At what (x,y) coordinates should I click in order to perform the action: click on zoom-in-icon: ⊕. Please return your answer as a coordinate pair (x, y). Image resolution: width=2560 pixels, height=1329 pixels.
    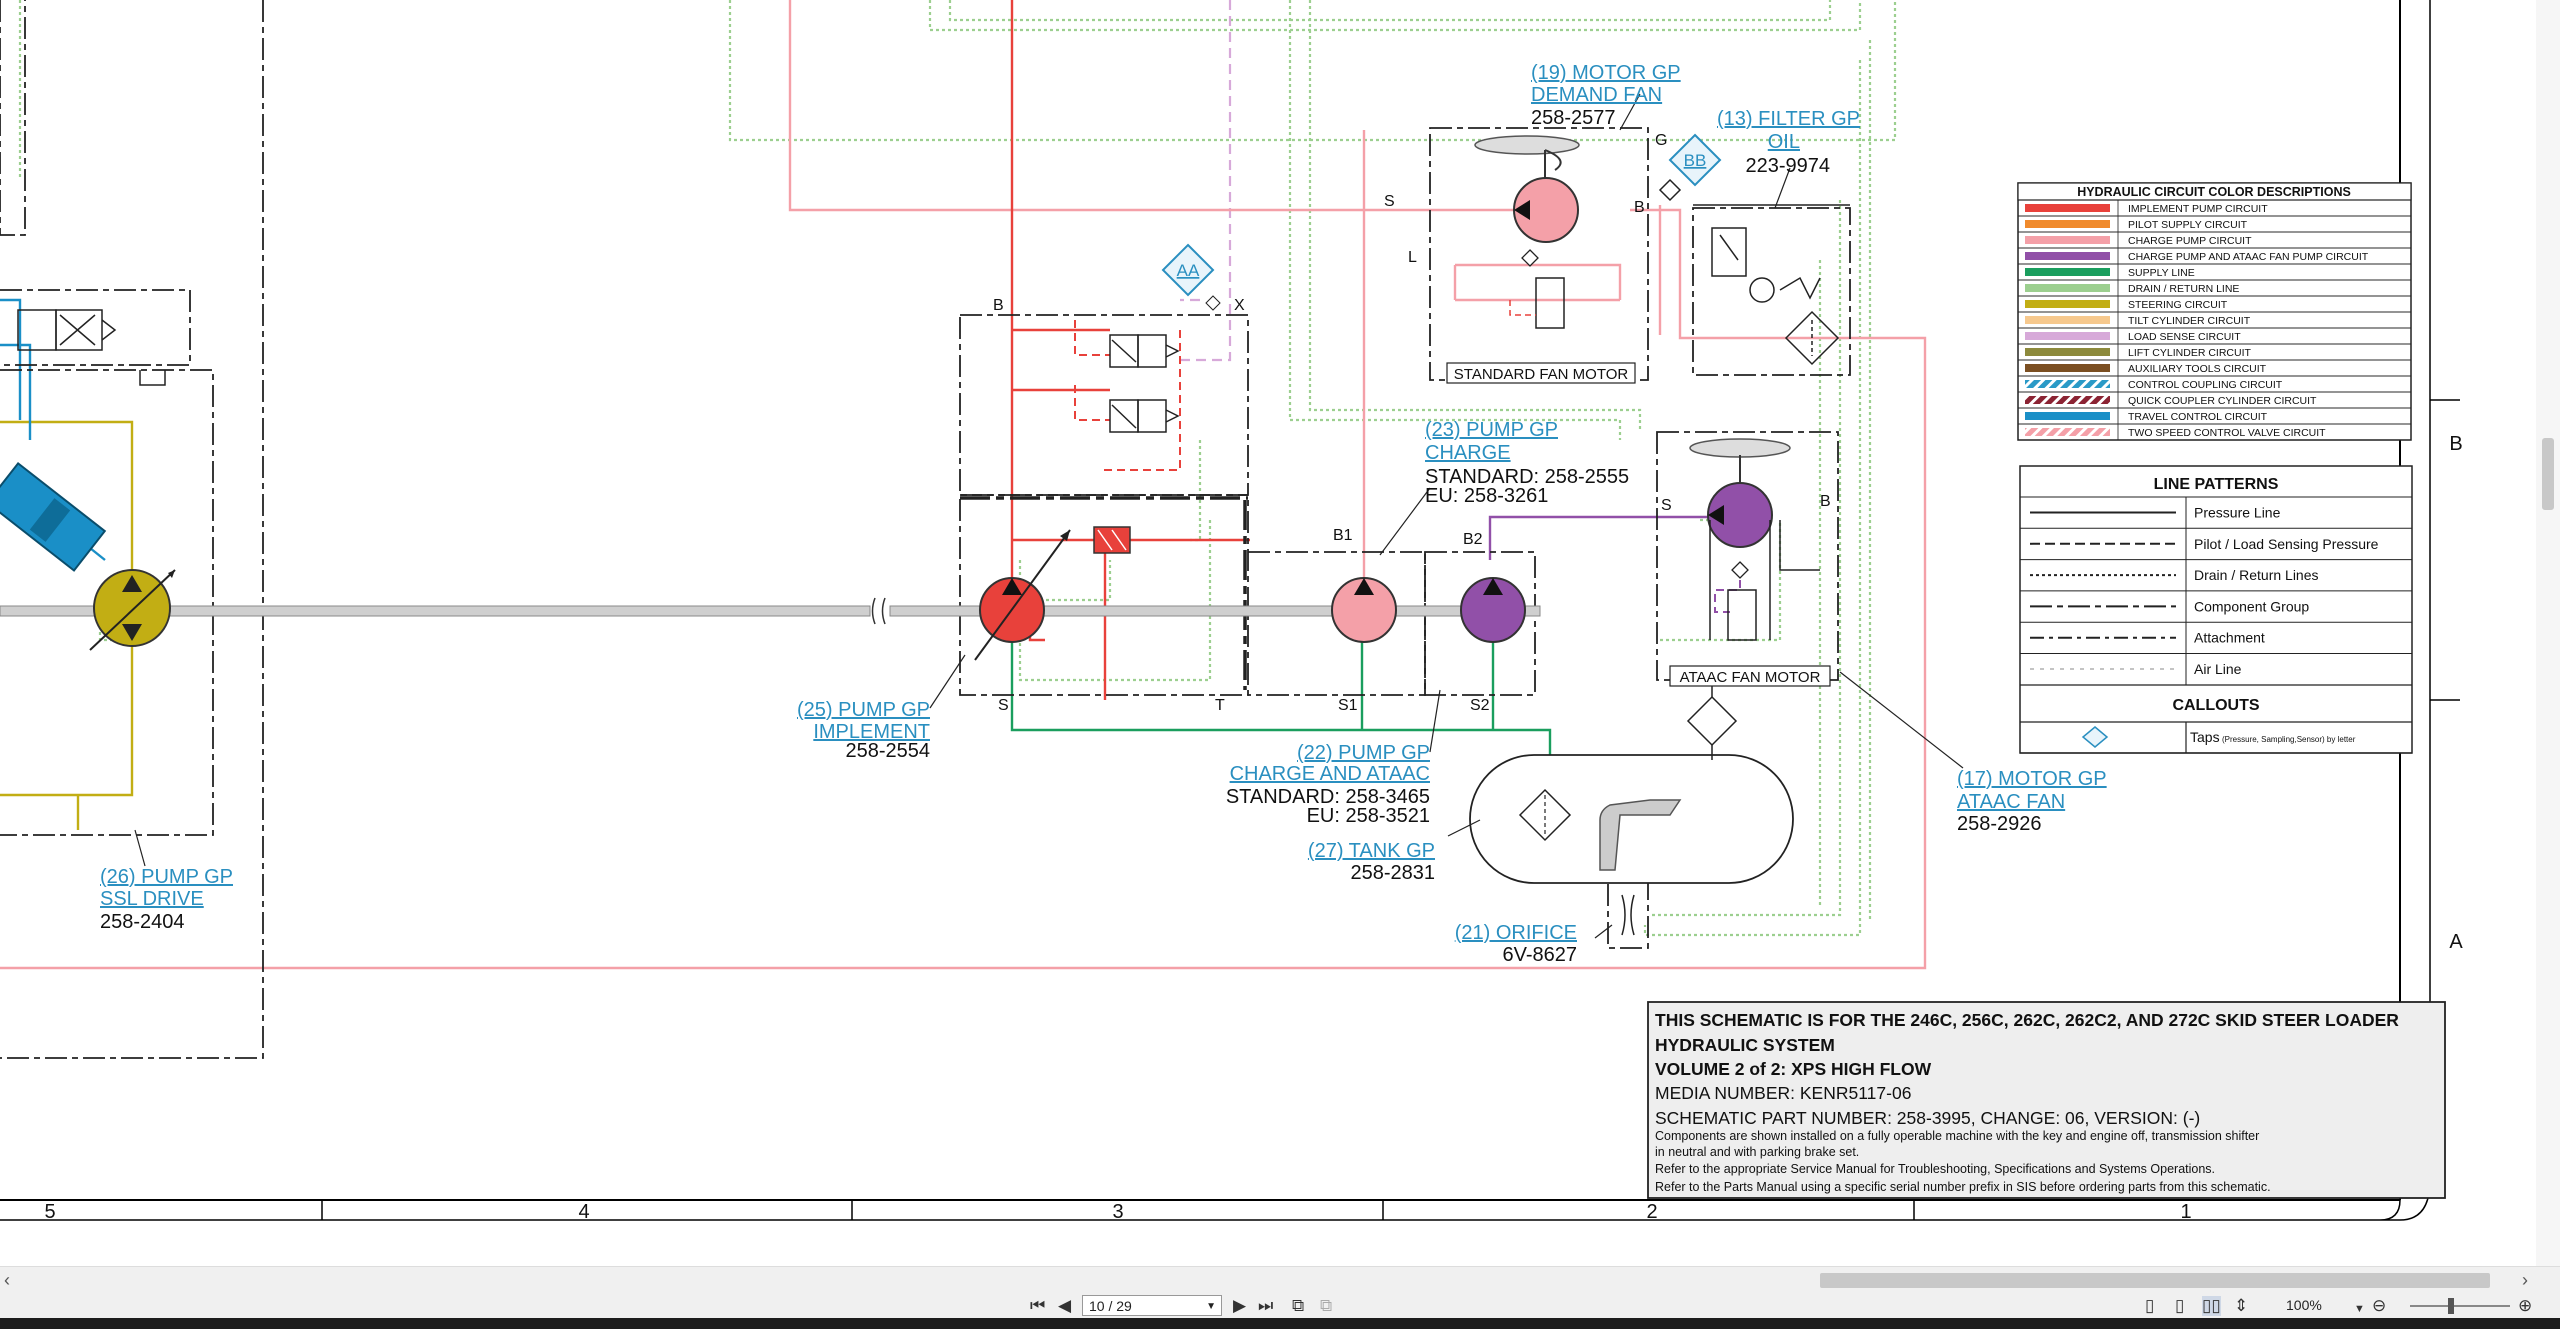
    Looking at the image, I should click on (2525, 1306).